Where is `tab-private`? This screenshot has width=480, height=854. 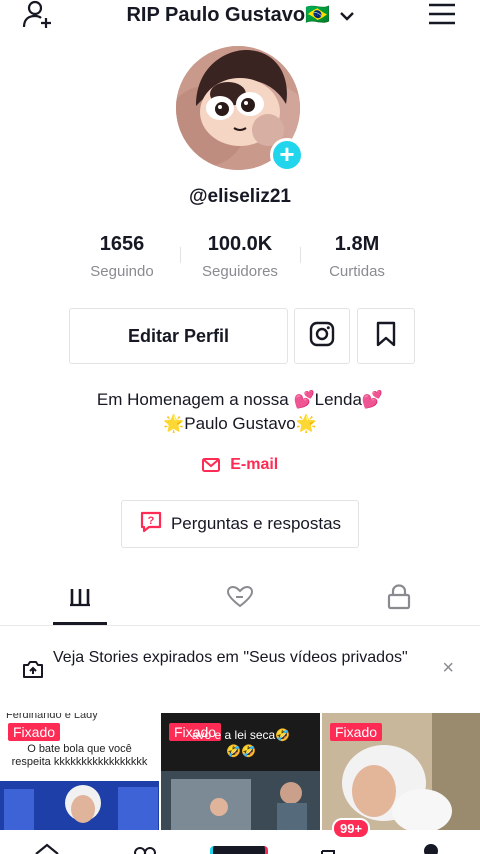
tab-private is located at coordinates (399, 599).